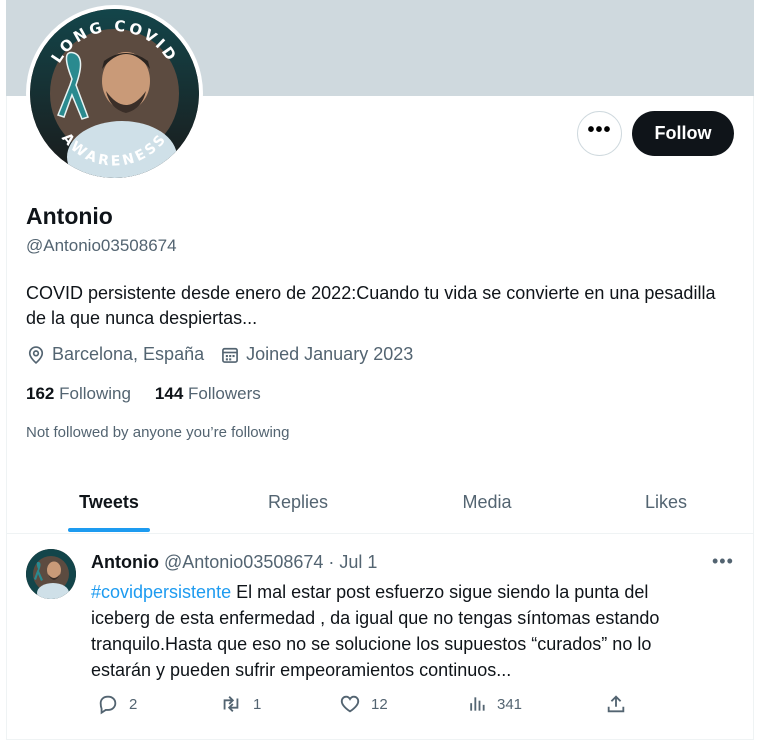  I want to click on tweet-author-handle: @Antonio03508674, so click(243, 562).